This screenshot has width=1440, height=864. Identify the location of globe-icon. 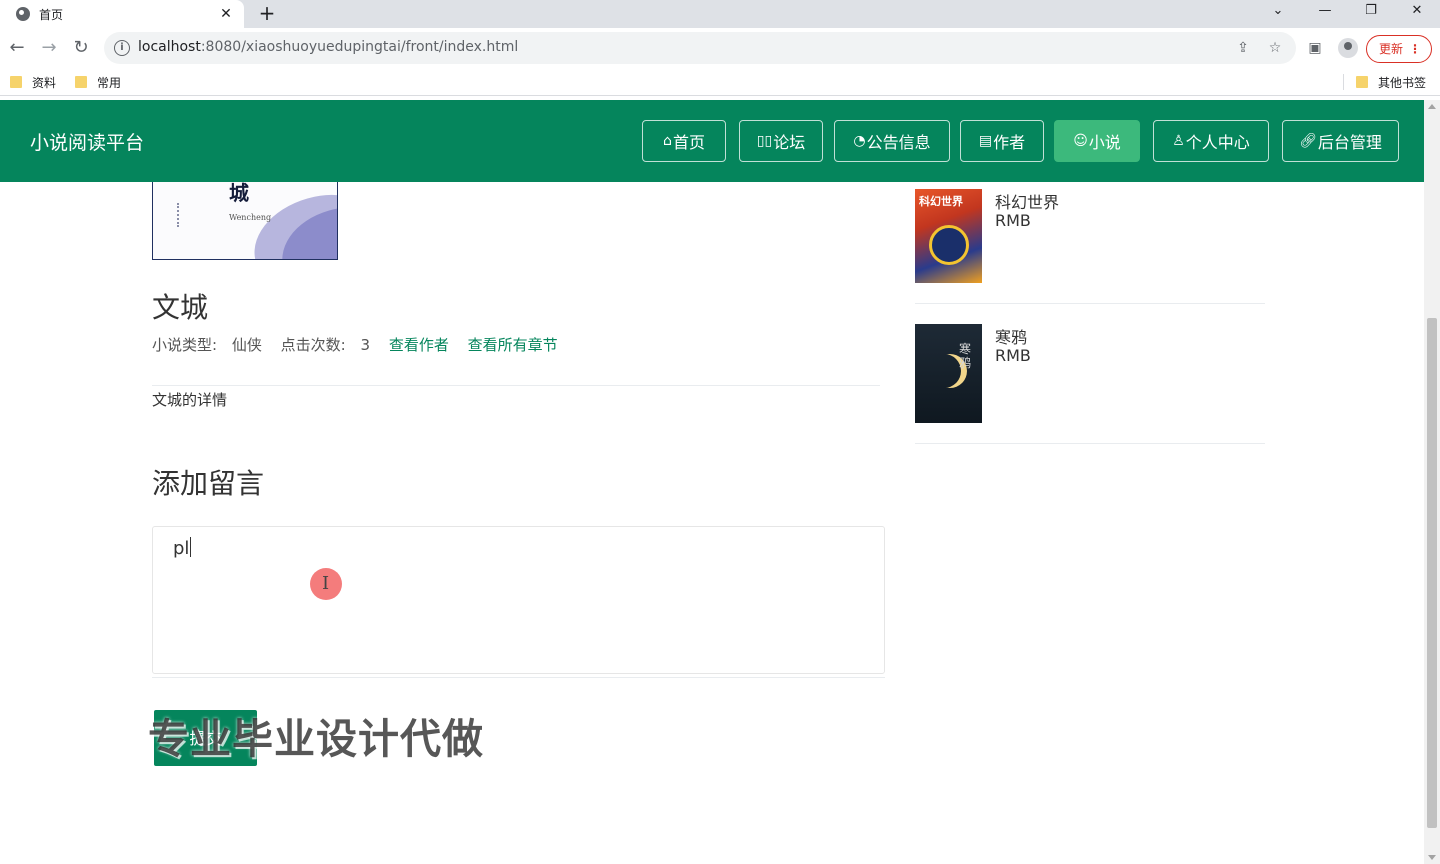
(23, 14).